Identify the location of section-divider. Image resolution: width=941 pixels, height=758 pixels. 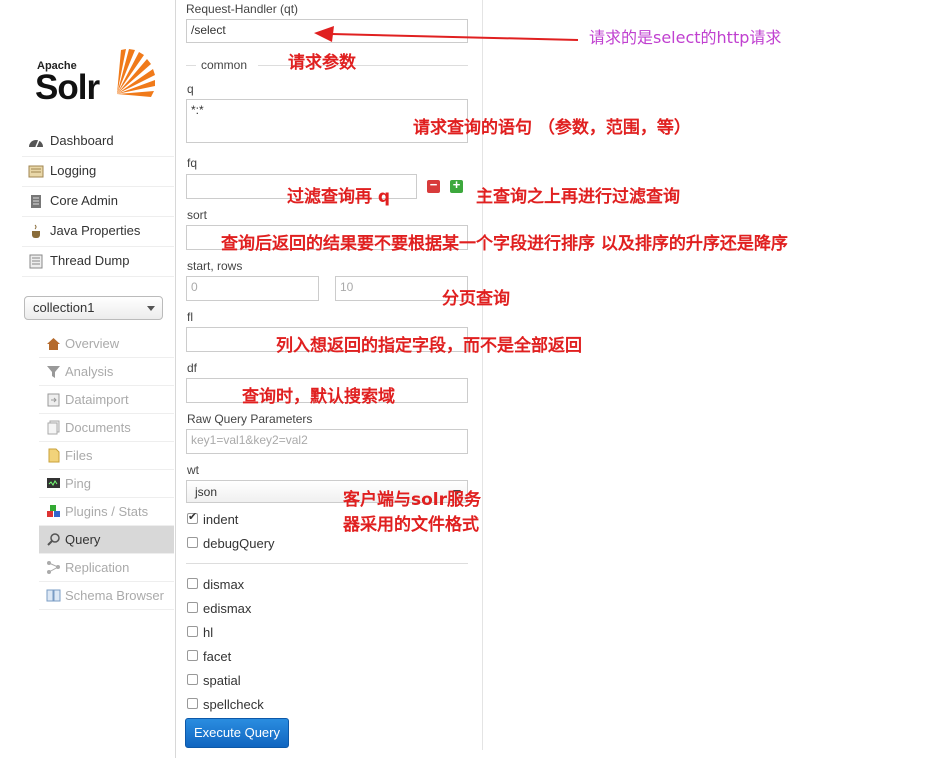
(327, 563).